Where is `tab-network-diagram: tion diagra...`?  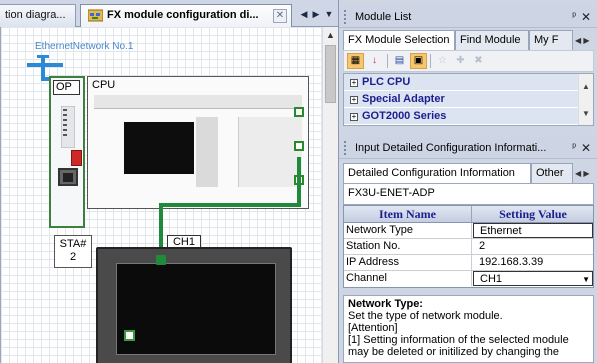 tab-network-diagram: tion diagra... is located at coordinates (38, 15).